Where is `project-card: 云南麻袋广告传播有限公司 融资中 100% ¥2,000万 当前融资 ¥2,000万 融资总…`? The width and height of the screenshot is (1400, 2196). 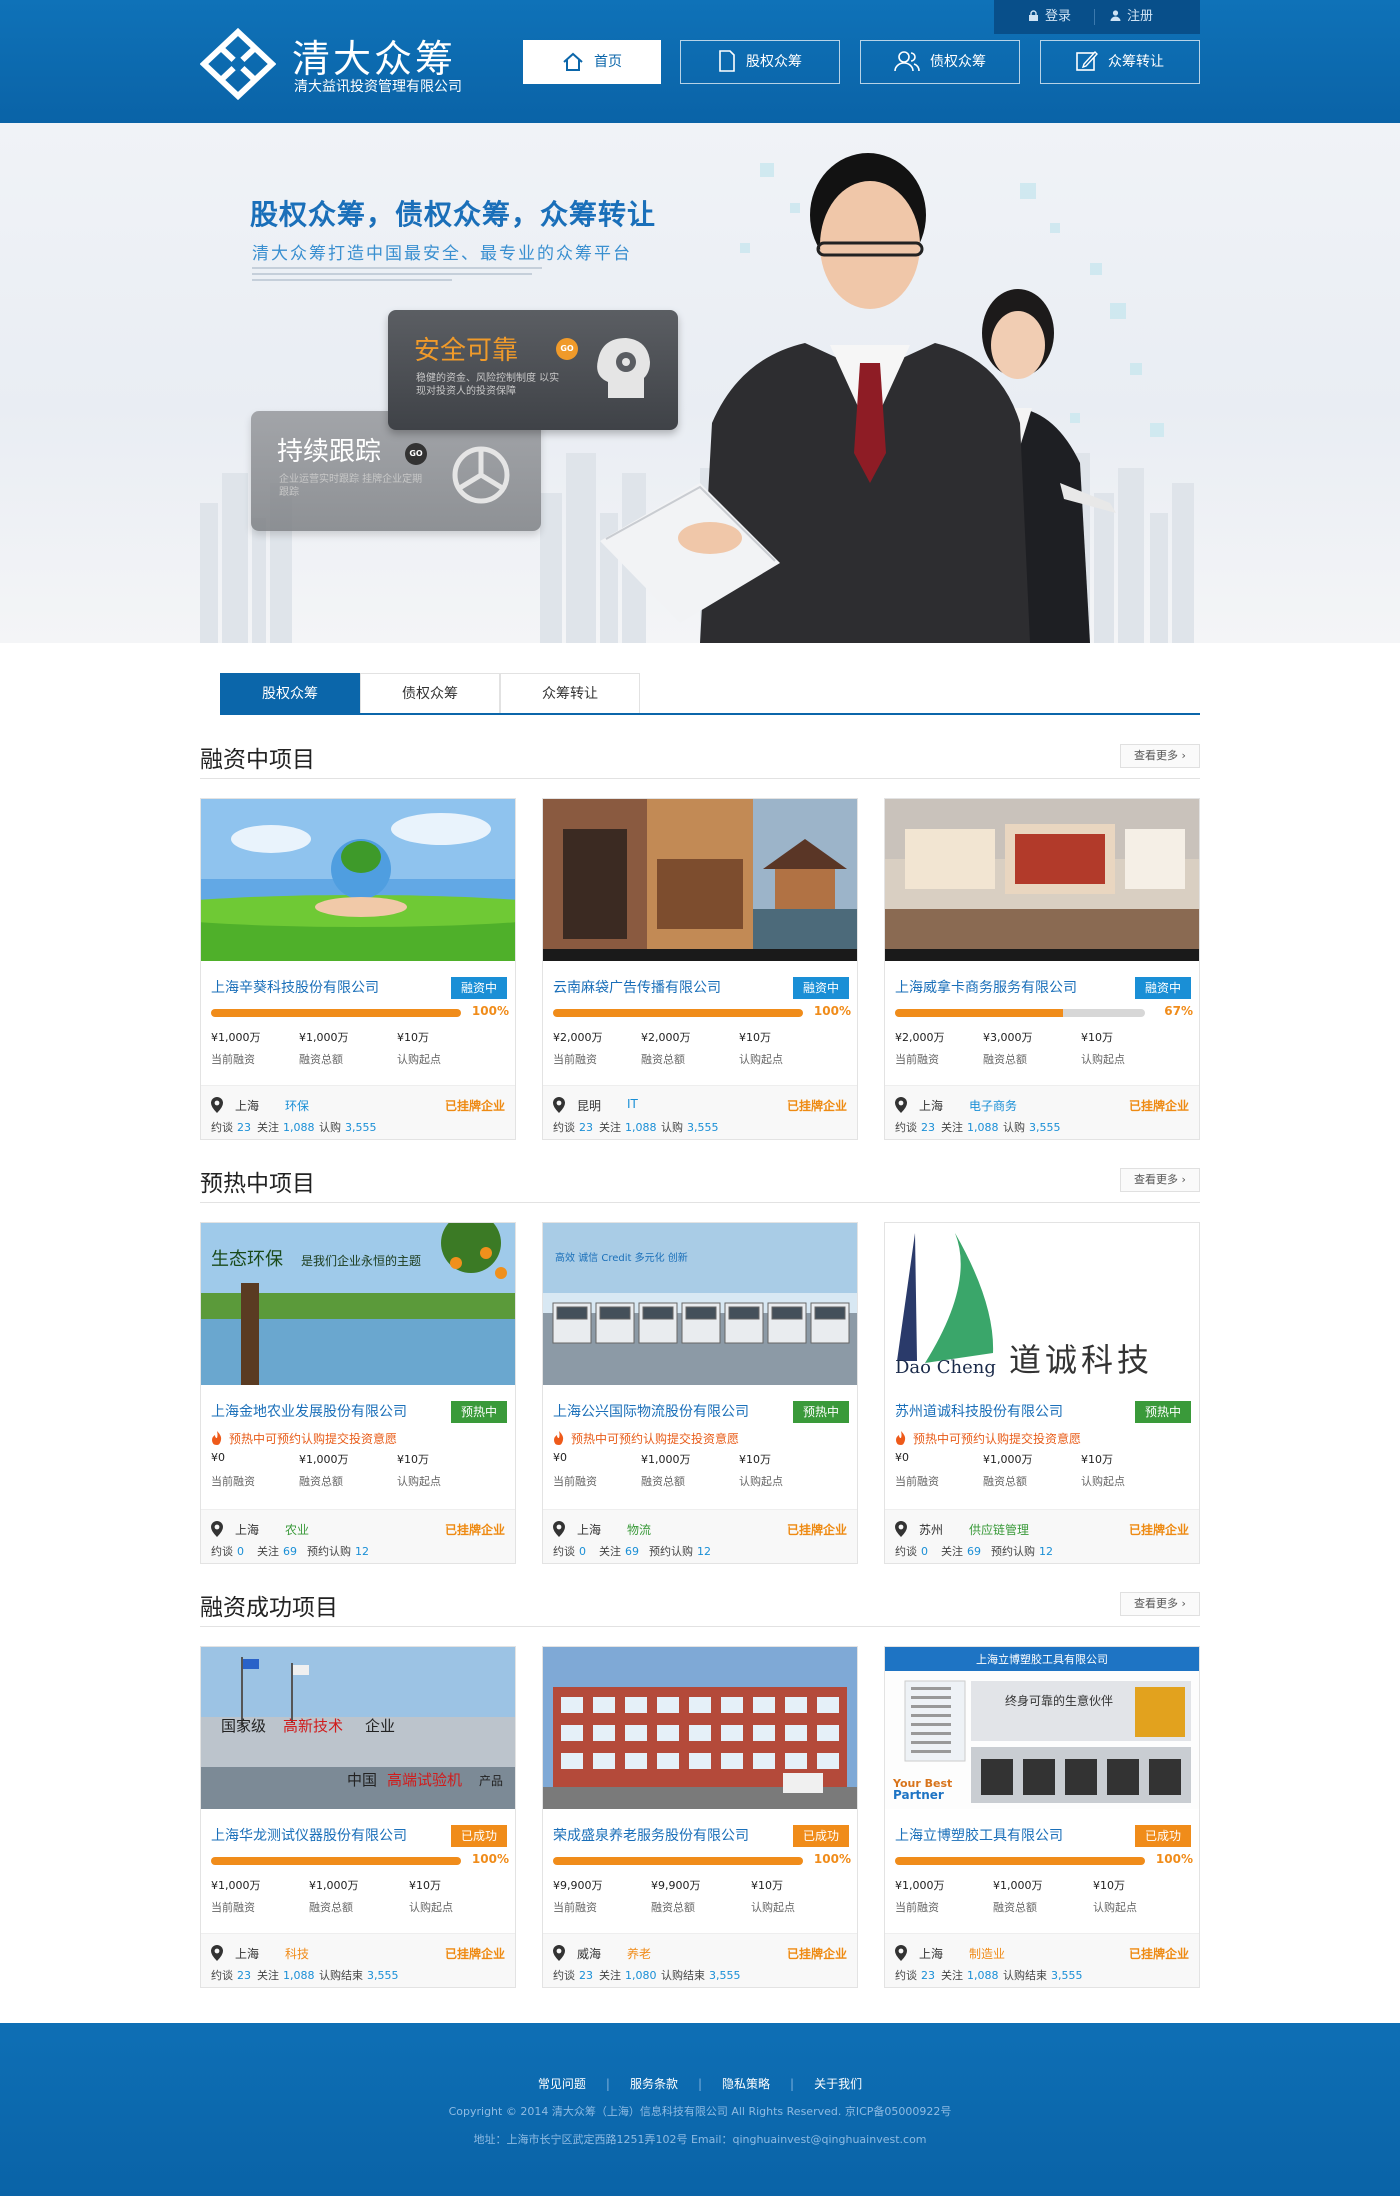 project-card: 云南麻袋广告传播有限公司 融资中 100% ¥2,000万 当前融资 ¥2,000万 融资总… is located at coordinates (700, 969).